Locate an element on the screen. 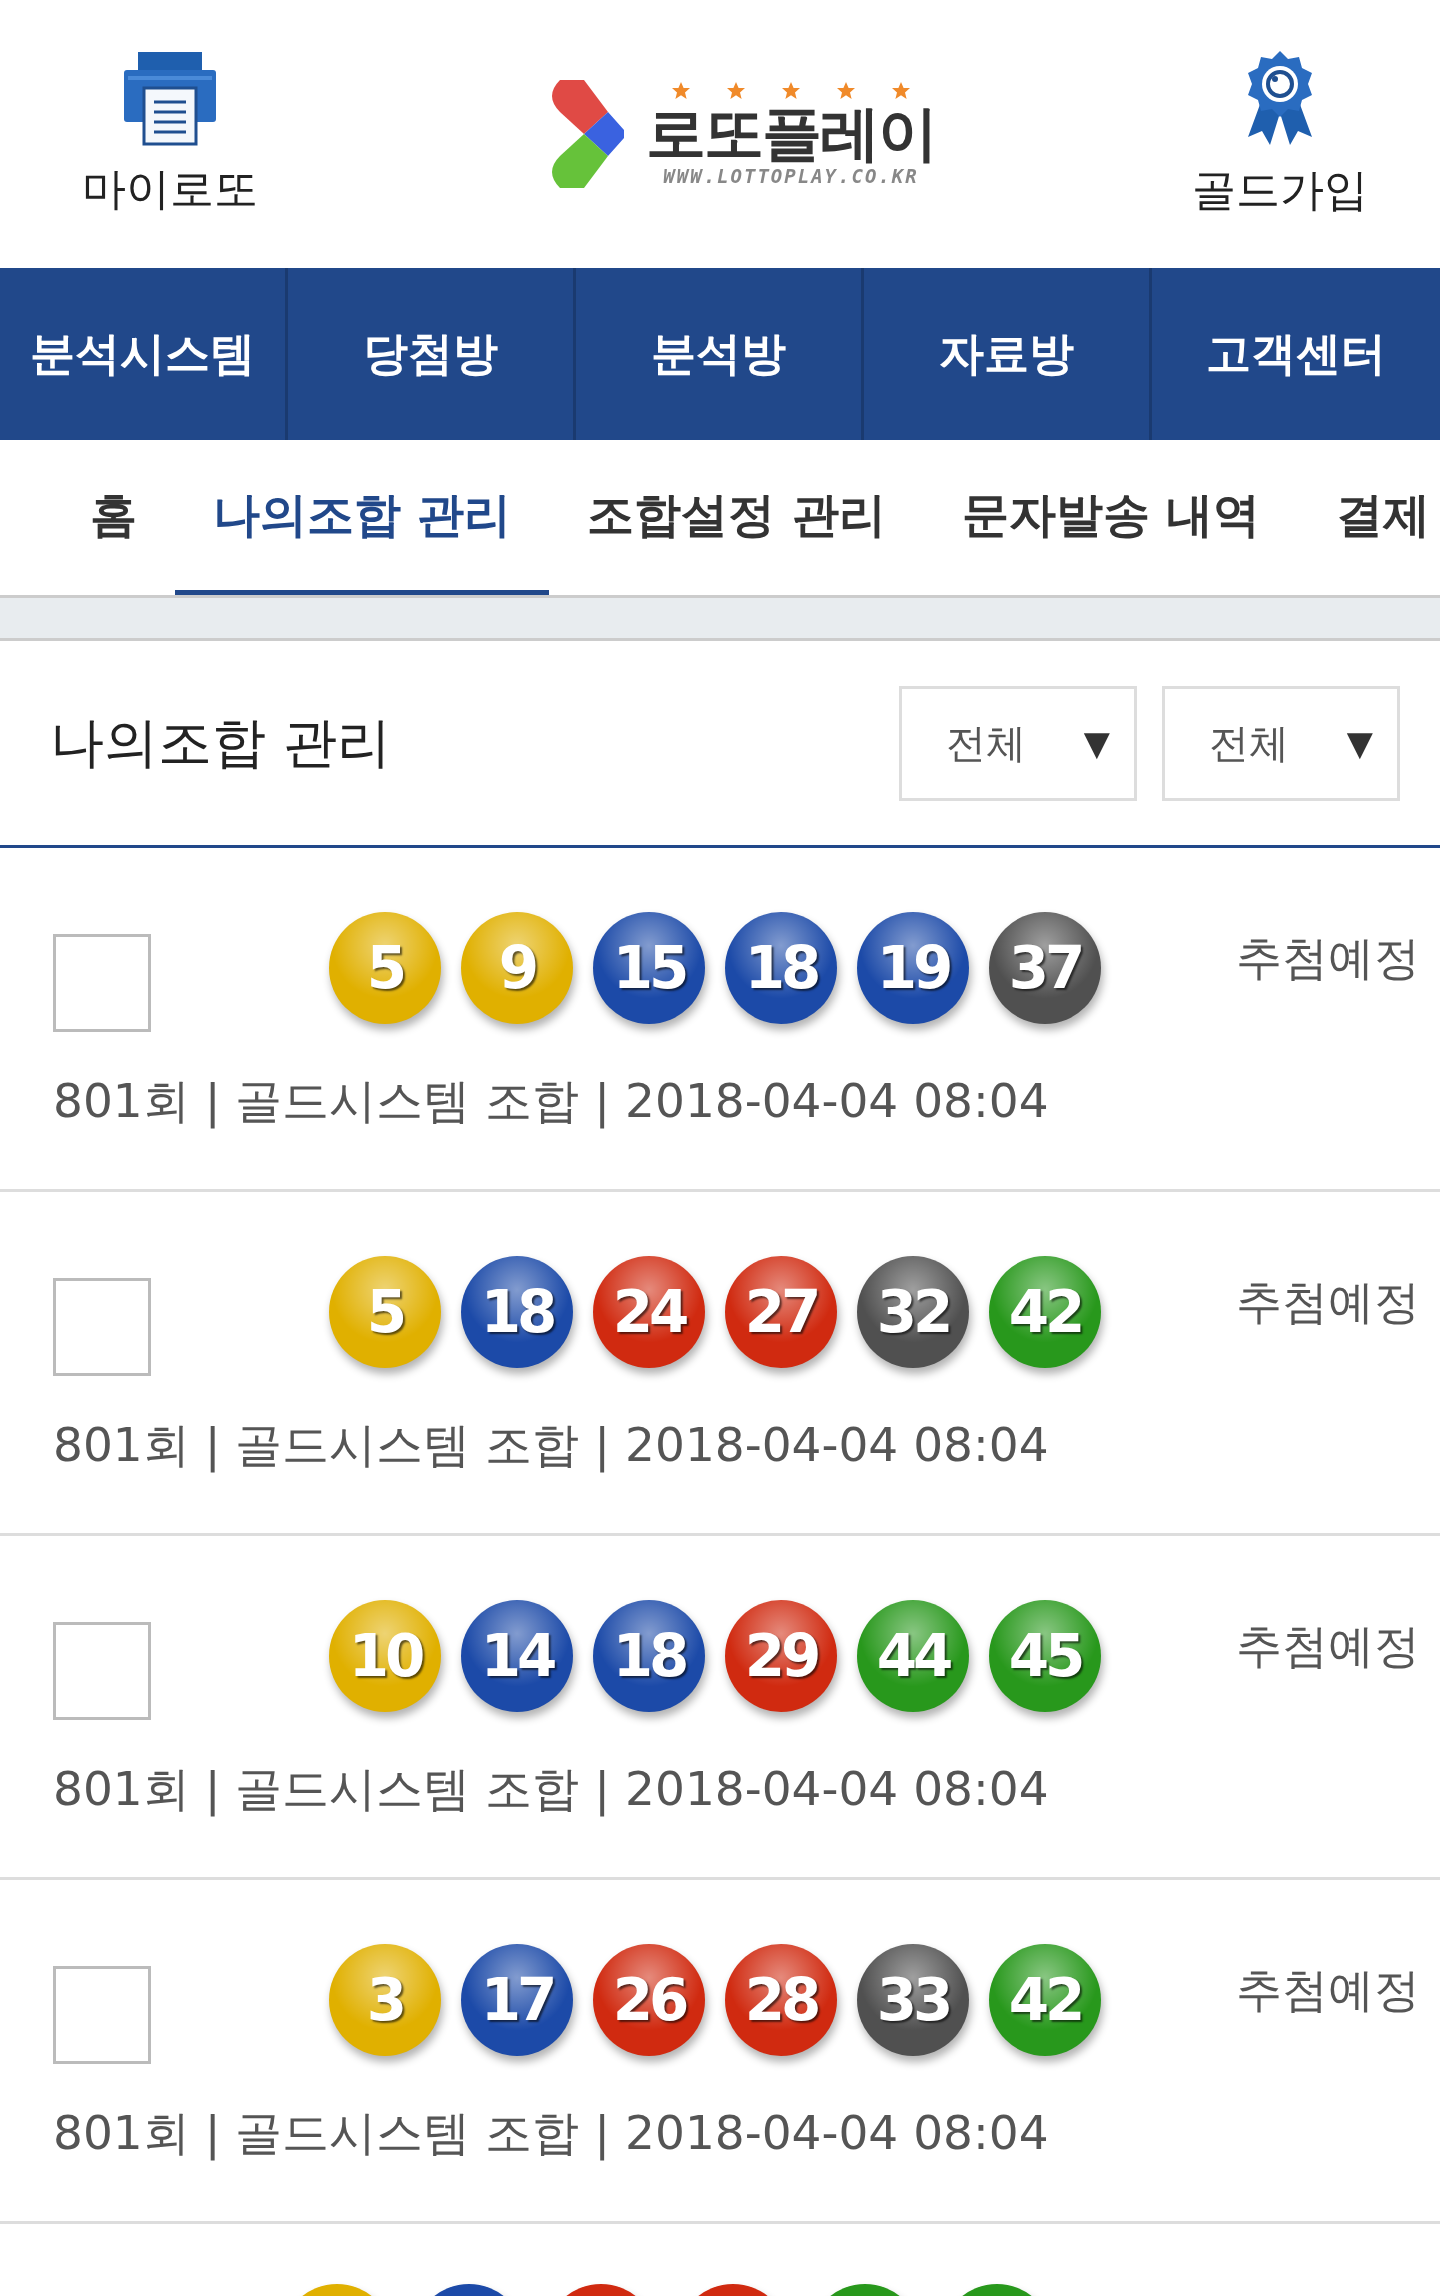  lotto-ball: 44 is located at coordinates (913, 1656).